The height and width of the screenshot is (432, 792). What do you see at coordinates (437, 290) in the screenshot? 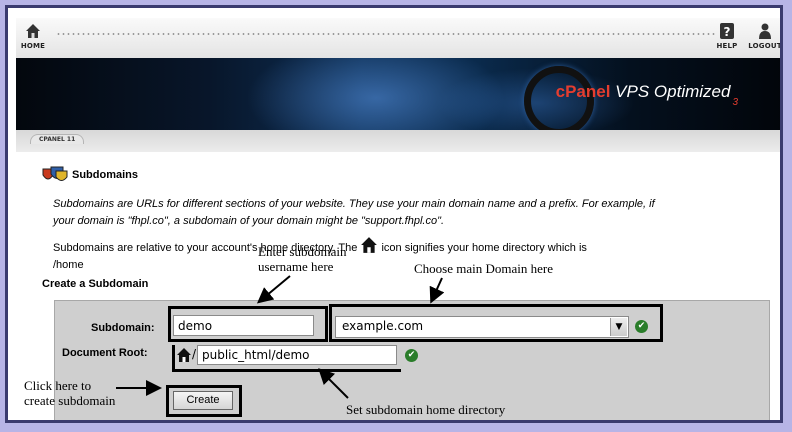
I see `arrow-to-domain` at bounding box center [437, 290].